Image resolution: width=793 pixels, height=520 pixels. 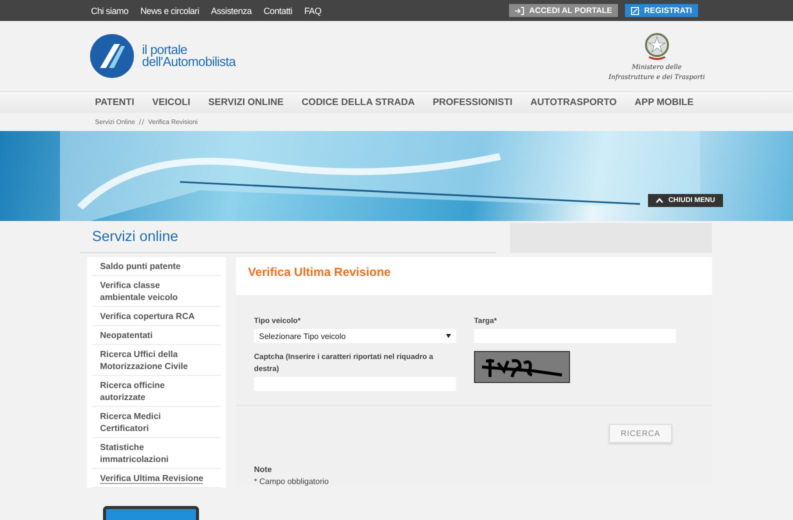 What do you see at coordinates (156, 316) in the screenshot?
I see `sidebar-item: Verifica copertura RCA` at bounding box center [156, 316].